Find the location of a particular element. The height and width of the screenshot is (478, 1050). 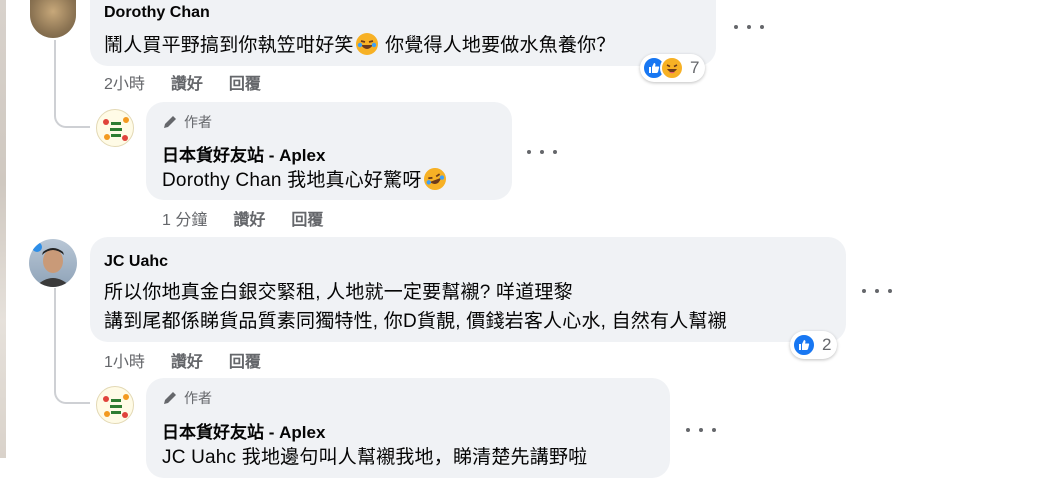

commenter-name: Dorothy Chan is located at coordinates (157, 13).